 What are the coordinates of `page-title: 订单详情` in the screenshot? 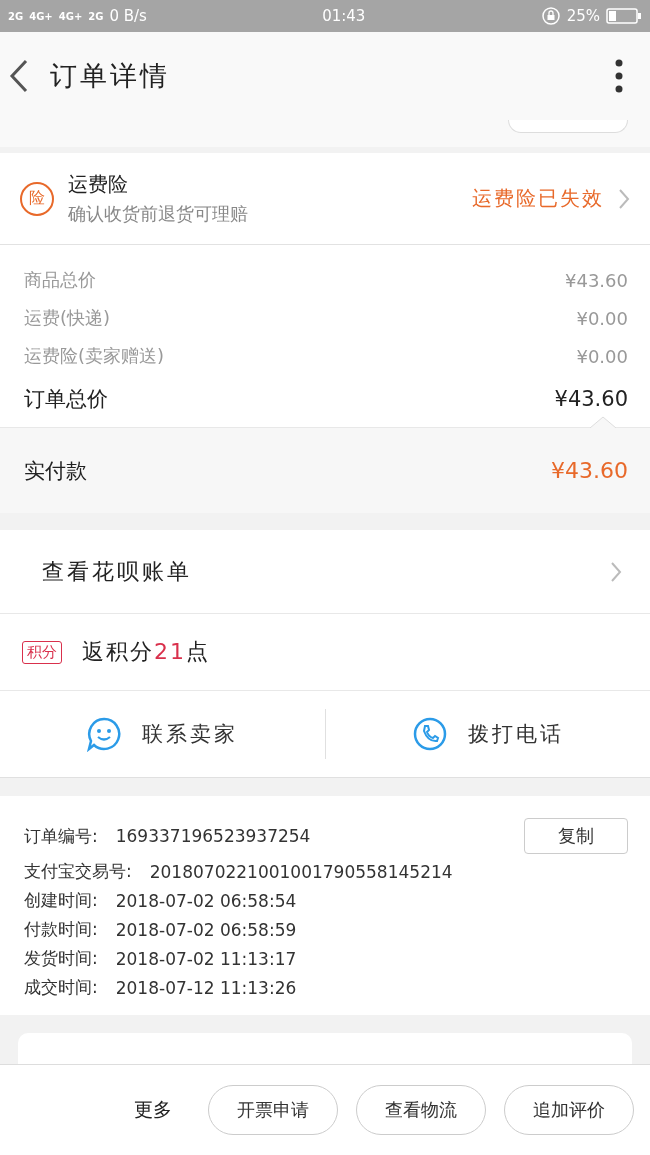 It's located at (110, 76).